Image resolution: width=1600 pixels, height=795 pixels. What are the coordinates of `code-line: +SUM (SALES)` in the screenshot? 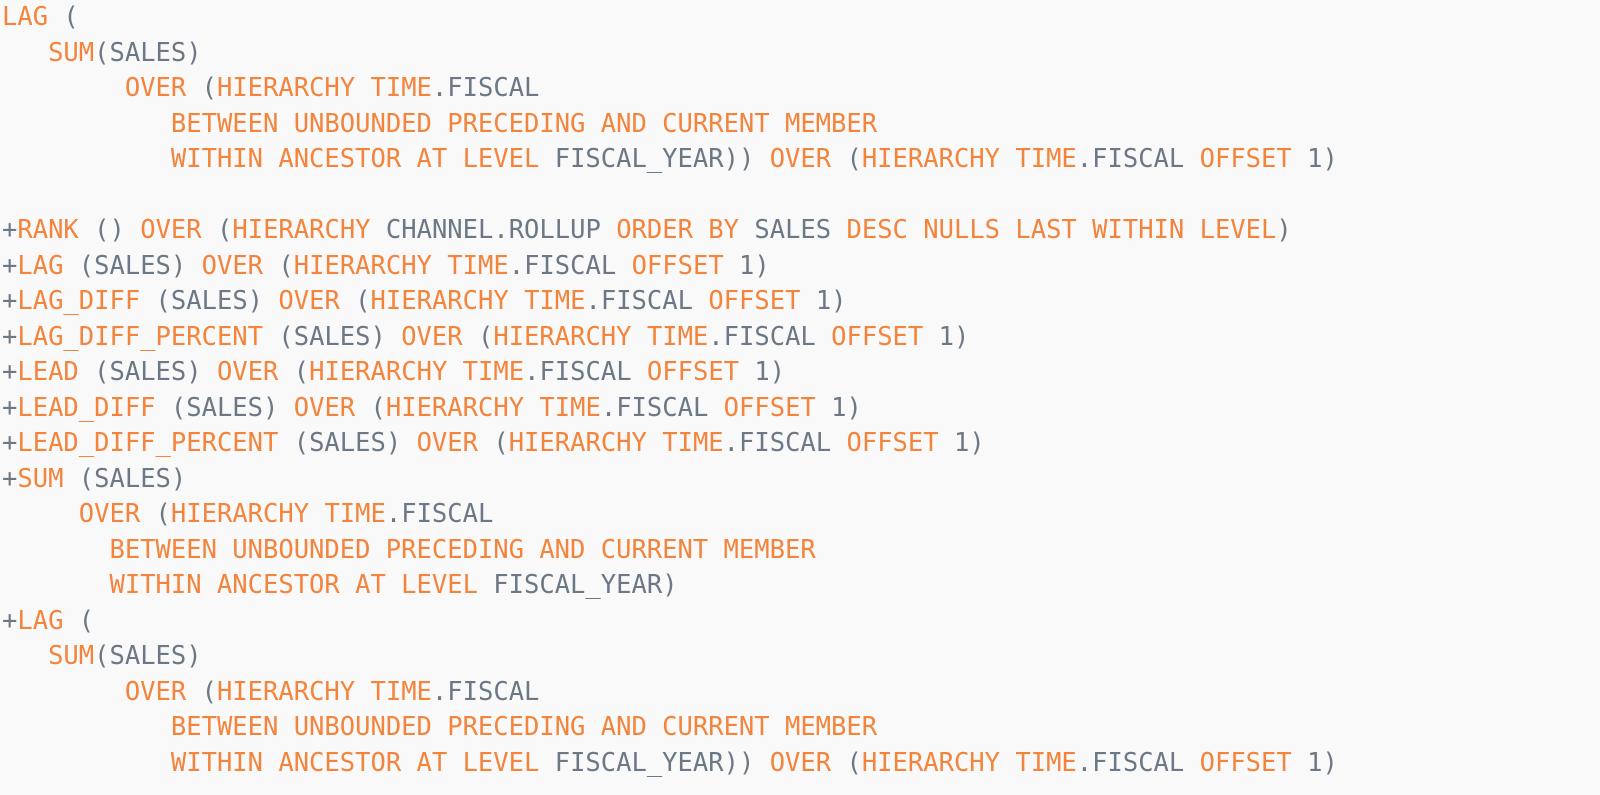 It's located at (800, 480).